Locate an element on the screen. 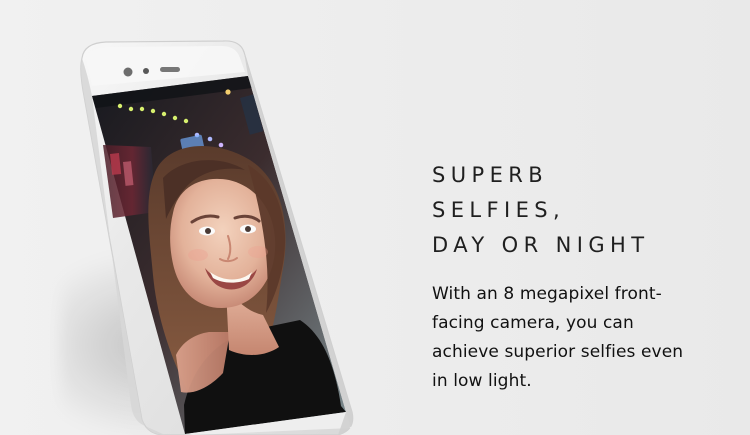  headline-line-2: SELFIES, is located at coordinates (499, 210).